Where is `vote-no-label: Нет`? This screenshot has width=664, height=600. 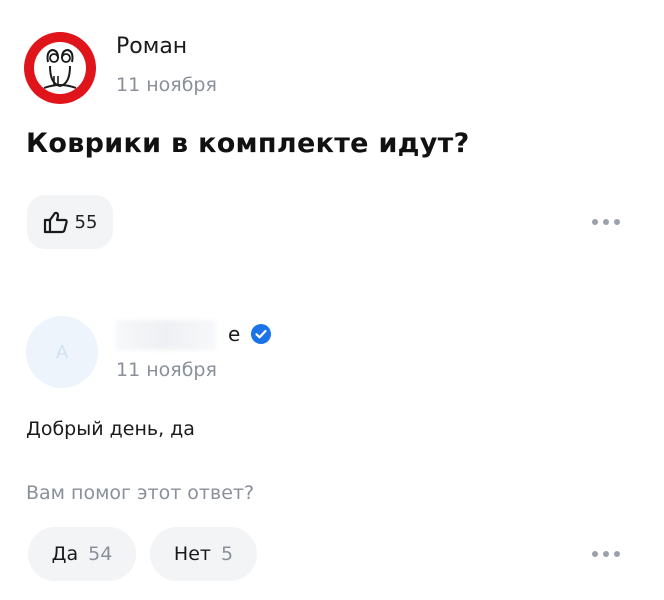
vote-no-label: Нет is located at coordinates (192, 554).